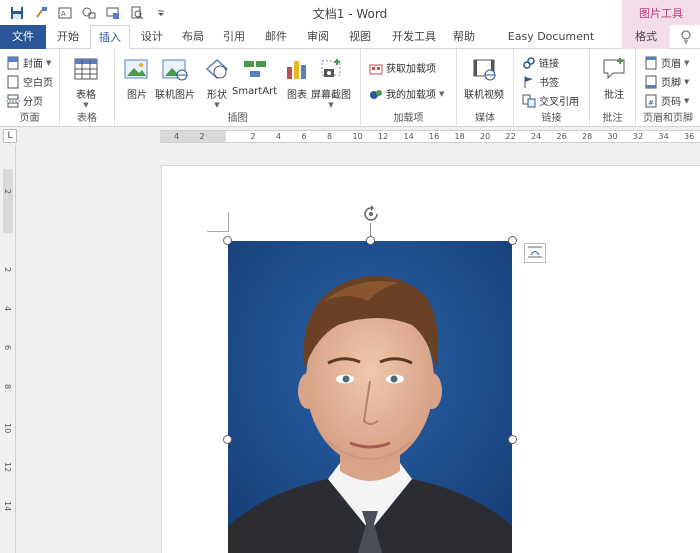  What do you see at coordinates (484, 69) in the screenshot?
I see `online-video-icon` at bounding box center [484, 69].